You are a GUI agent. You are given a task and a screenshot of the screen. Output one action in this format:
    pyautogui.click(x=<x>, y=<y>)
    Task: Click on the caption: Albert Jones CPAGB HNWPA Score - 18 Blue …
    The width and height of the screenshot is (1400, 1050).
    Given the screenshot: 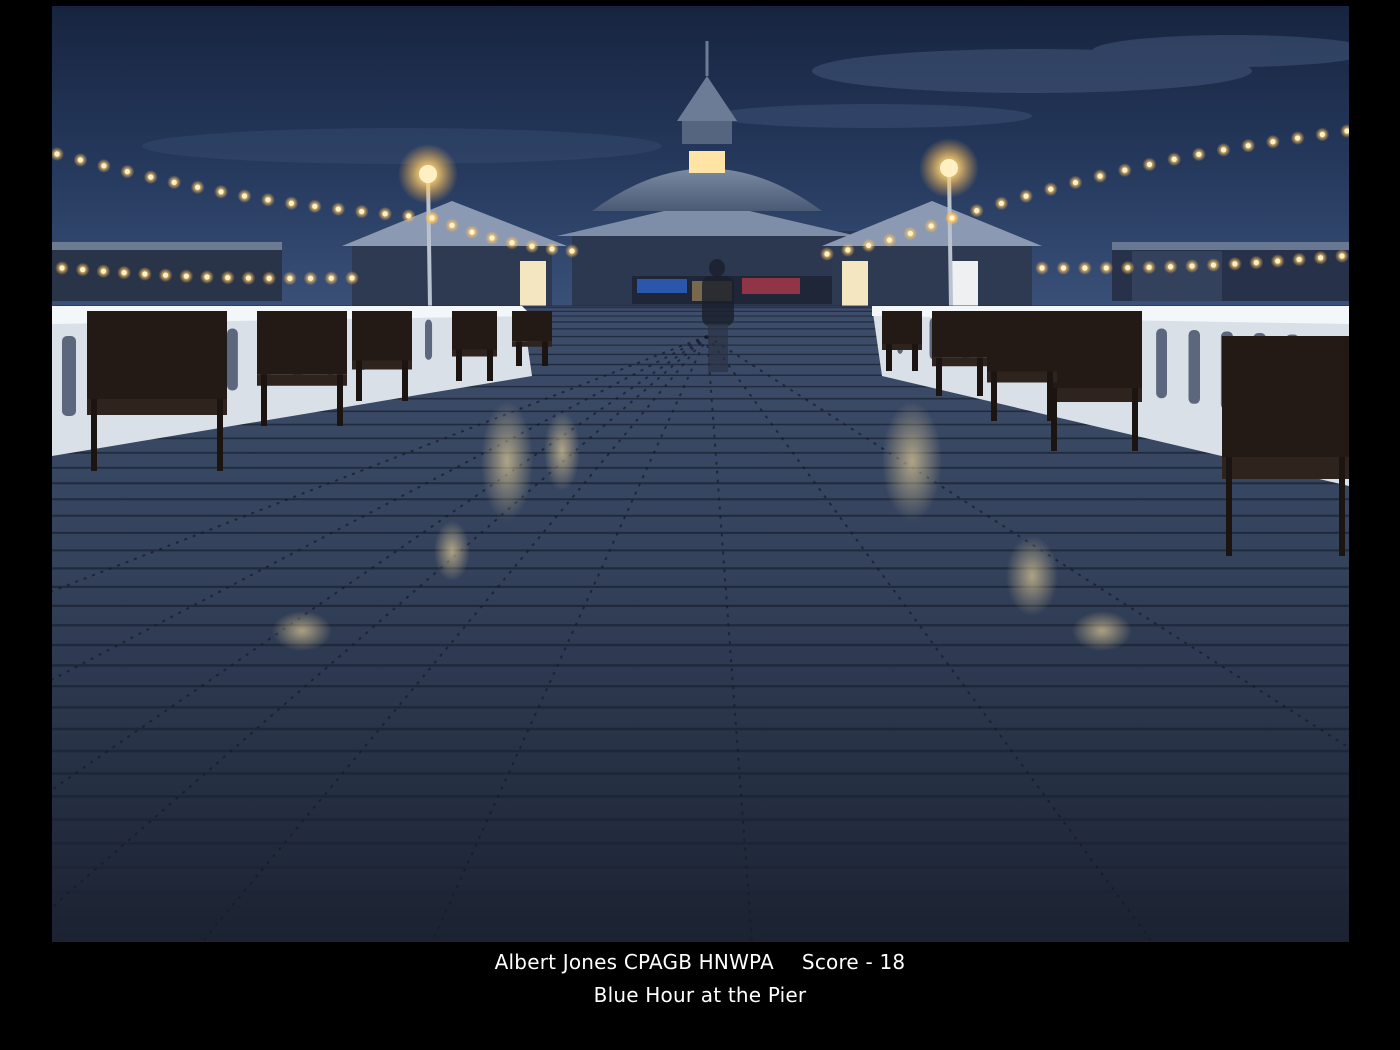 What is the action you would take?
    pyautogui.click(x=700, y=979)
    